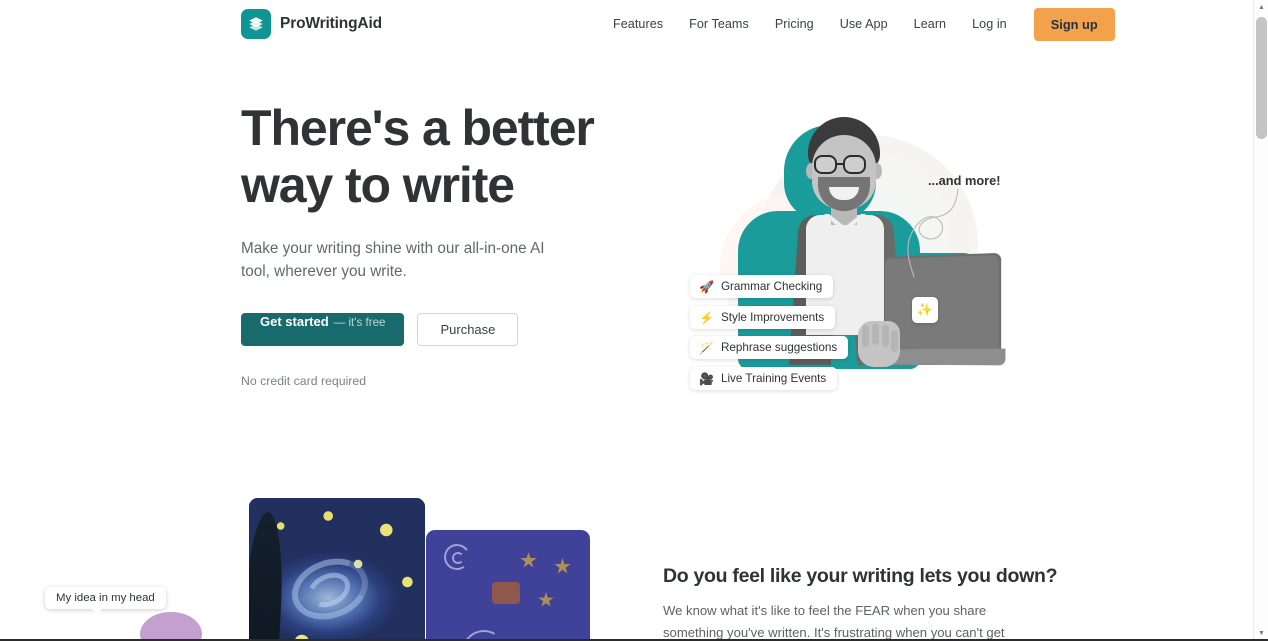  I want to click on feature-label: Rephrase suggestions, so click(779, 347).